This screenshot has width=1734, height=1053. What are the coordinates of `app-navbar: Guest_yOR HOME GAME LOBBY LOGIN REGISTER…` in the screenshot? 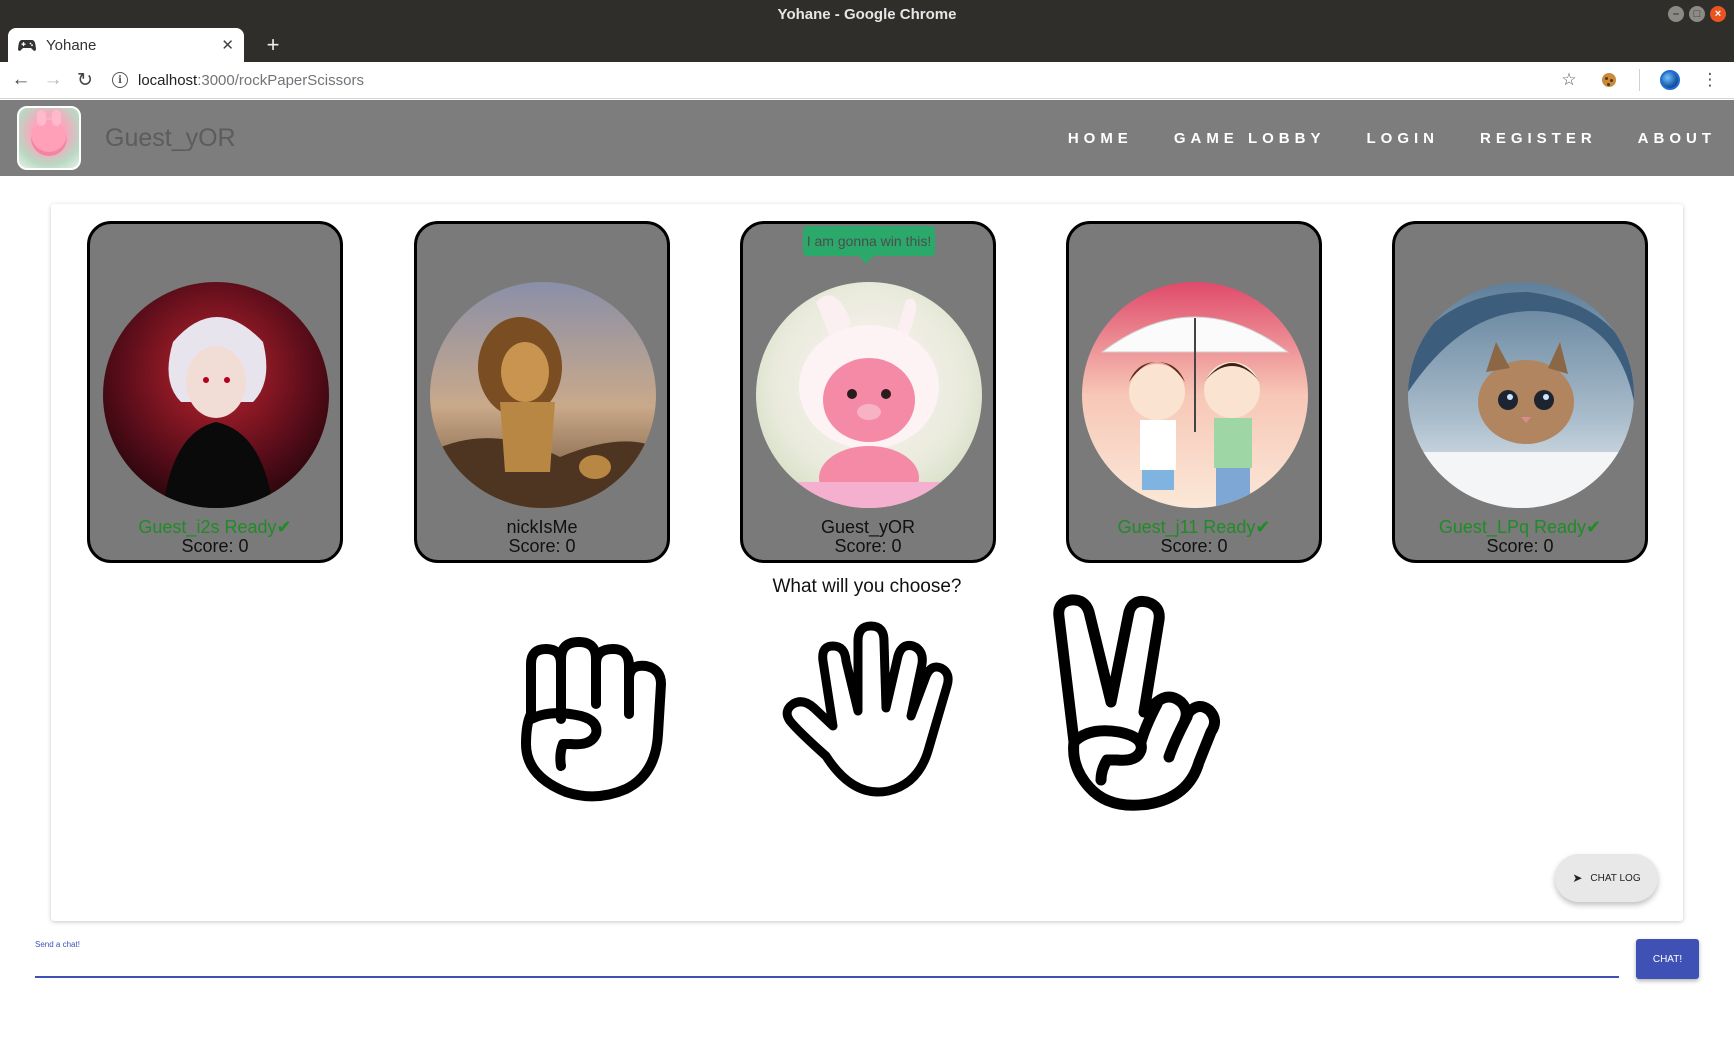 It's located at (867, 138).